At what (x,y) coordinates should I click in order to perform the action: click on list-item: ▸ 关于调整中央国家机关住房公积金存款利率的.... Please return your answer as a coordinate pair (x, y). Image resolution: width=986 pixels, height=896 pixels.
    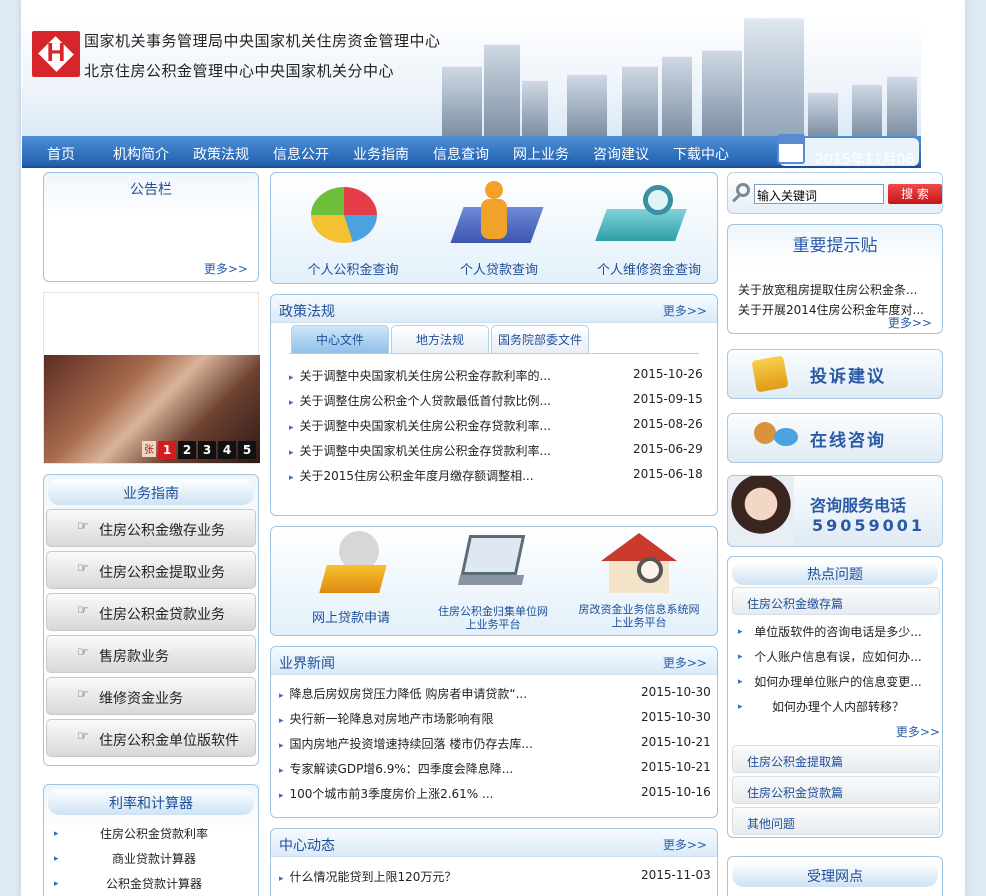
    Looking at the image, I should click on (424, 375).